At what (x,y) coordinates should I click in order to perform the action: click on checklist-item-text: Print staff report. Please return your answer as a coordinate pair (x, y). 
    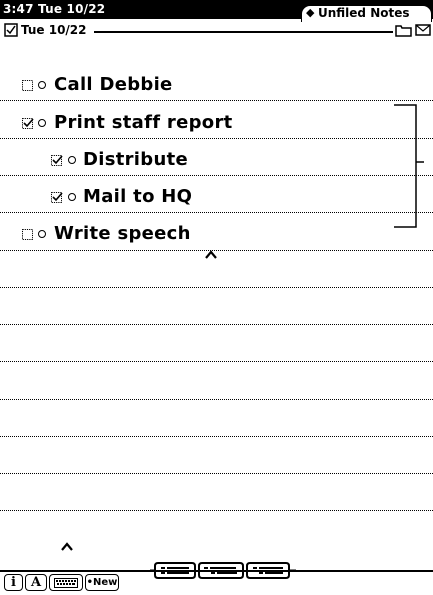
    Looking at the image, I should click on (143, 122).